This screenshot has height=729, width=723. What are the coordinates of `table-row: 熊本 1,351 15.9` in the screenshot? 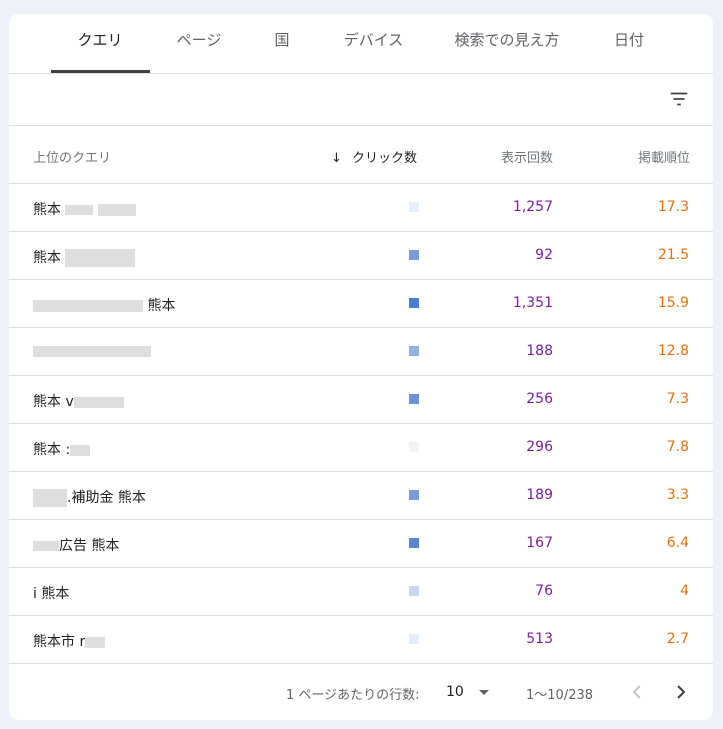 It's located at (361, 304).